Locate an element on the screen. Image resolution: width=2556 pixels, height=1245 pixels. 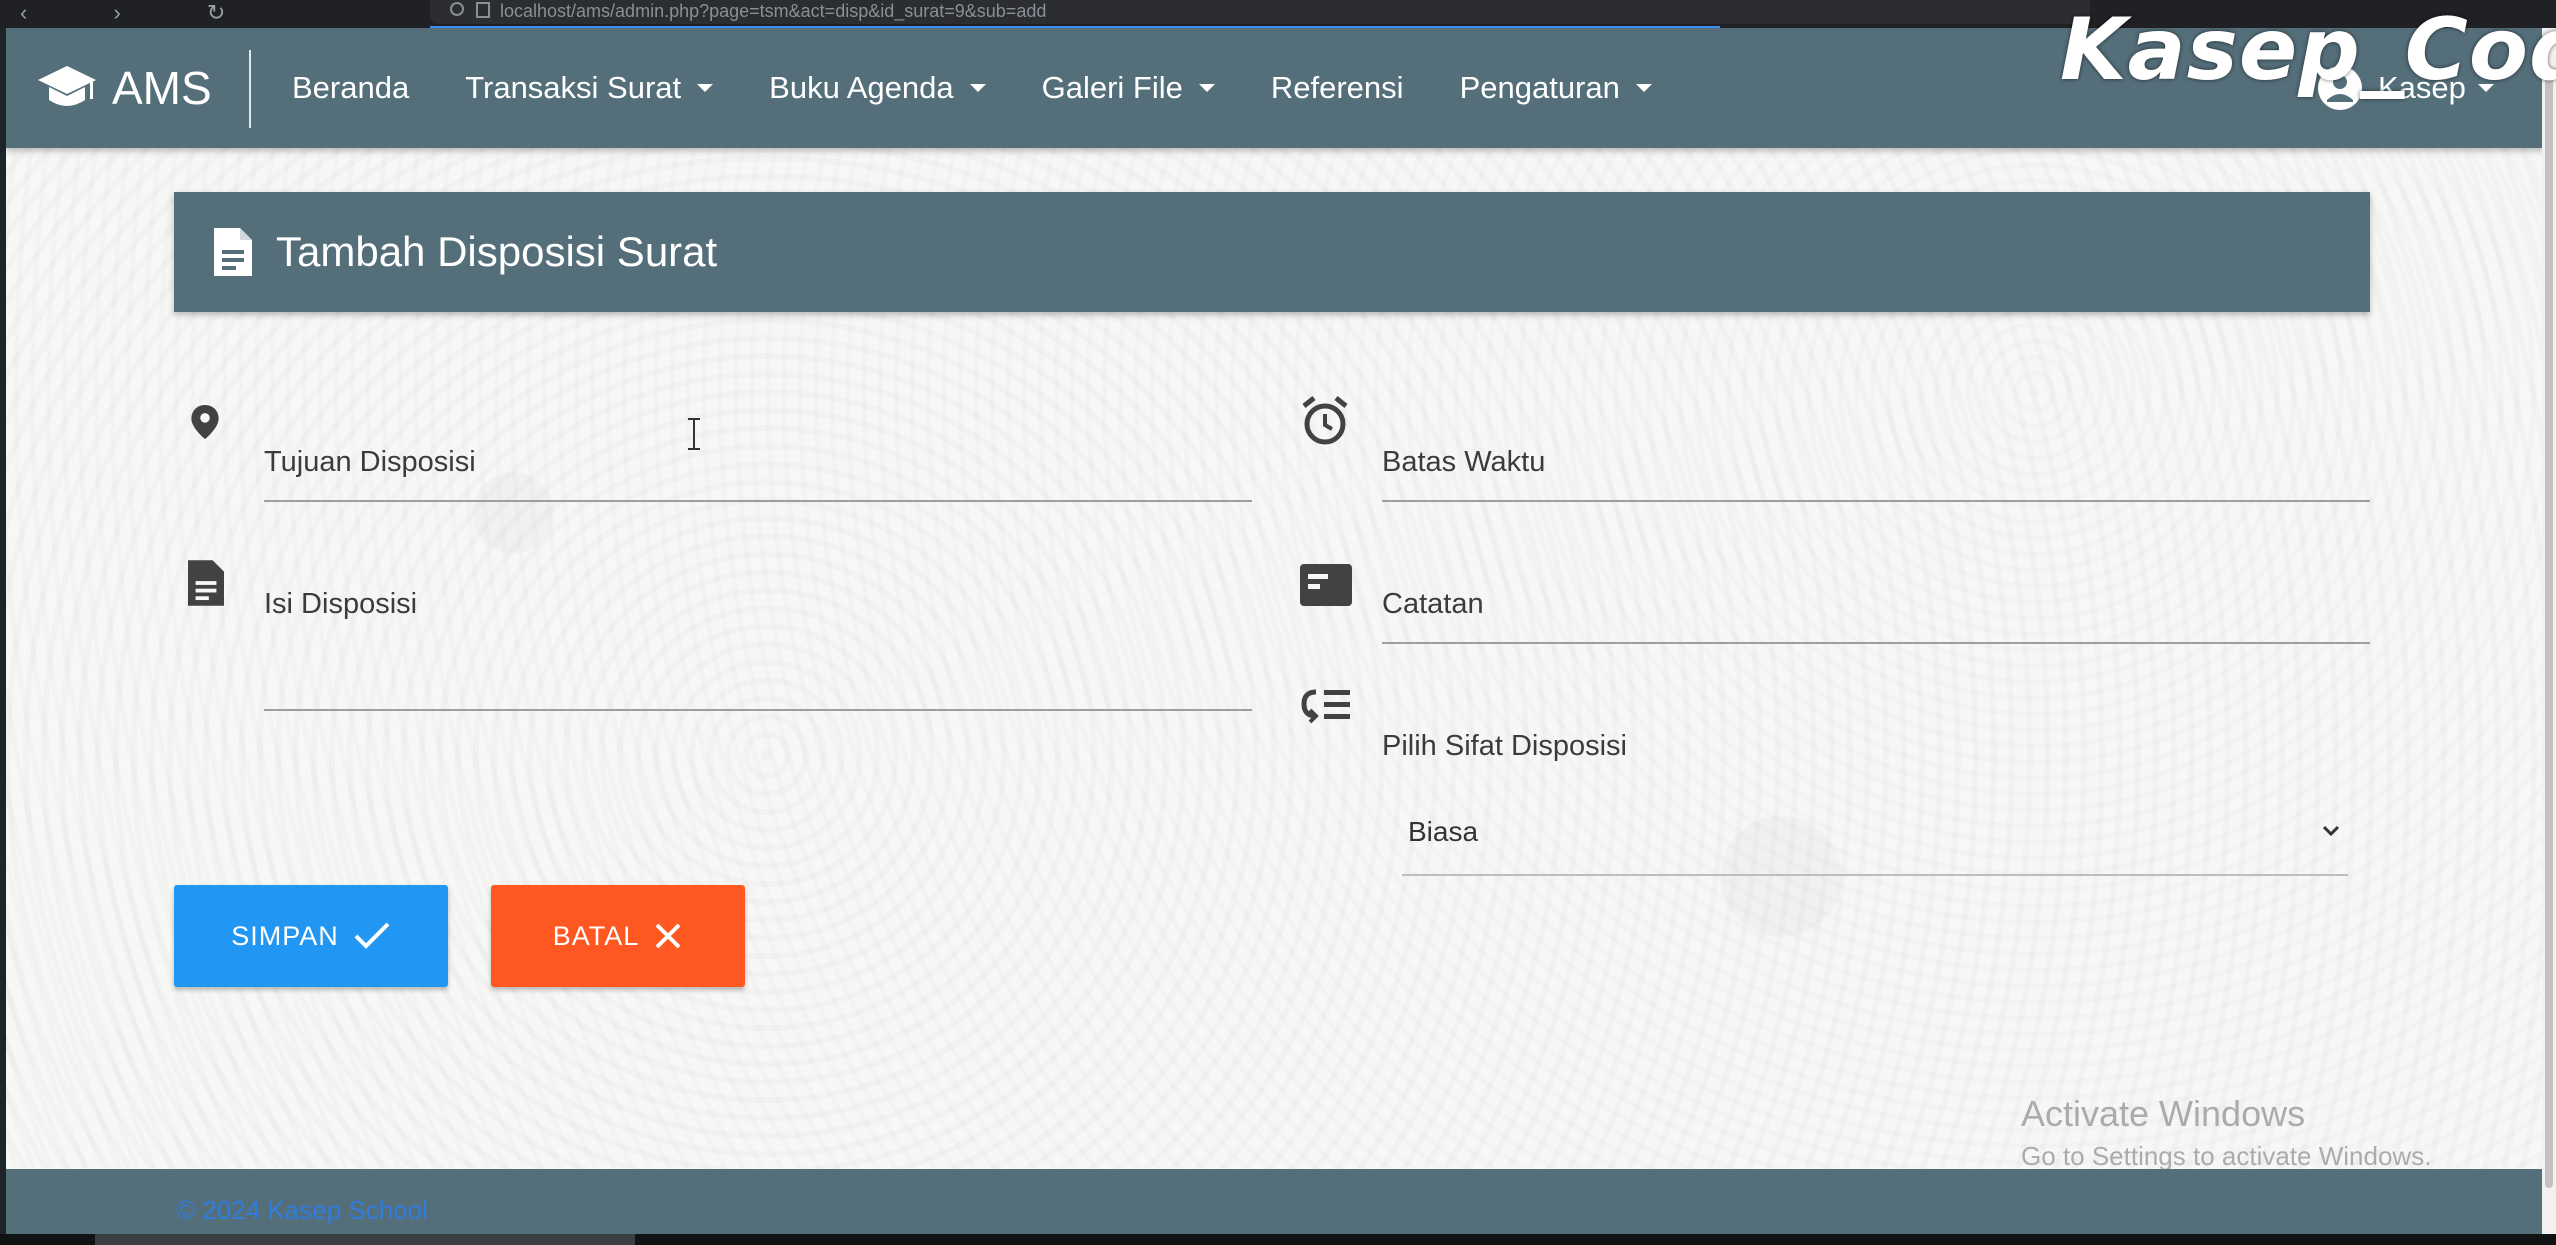
activate-windows-title: Activate Windows is located at coordinates (2163, 1113).